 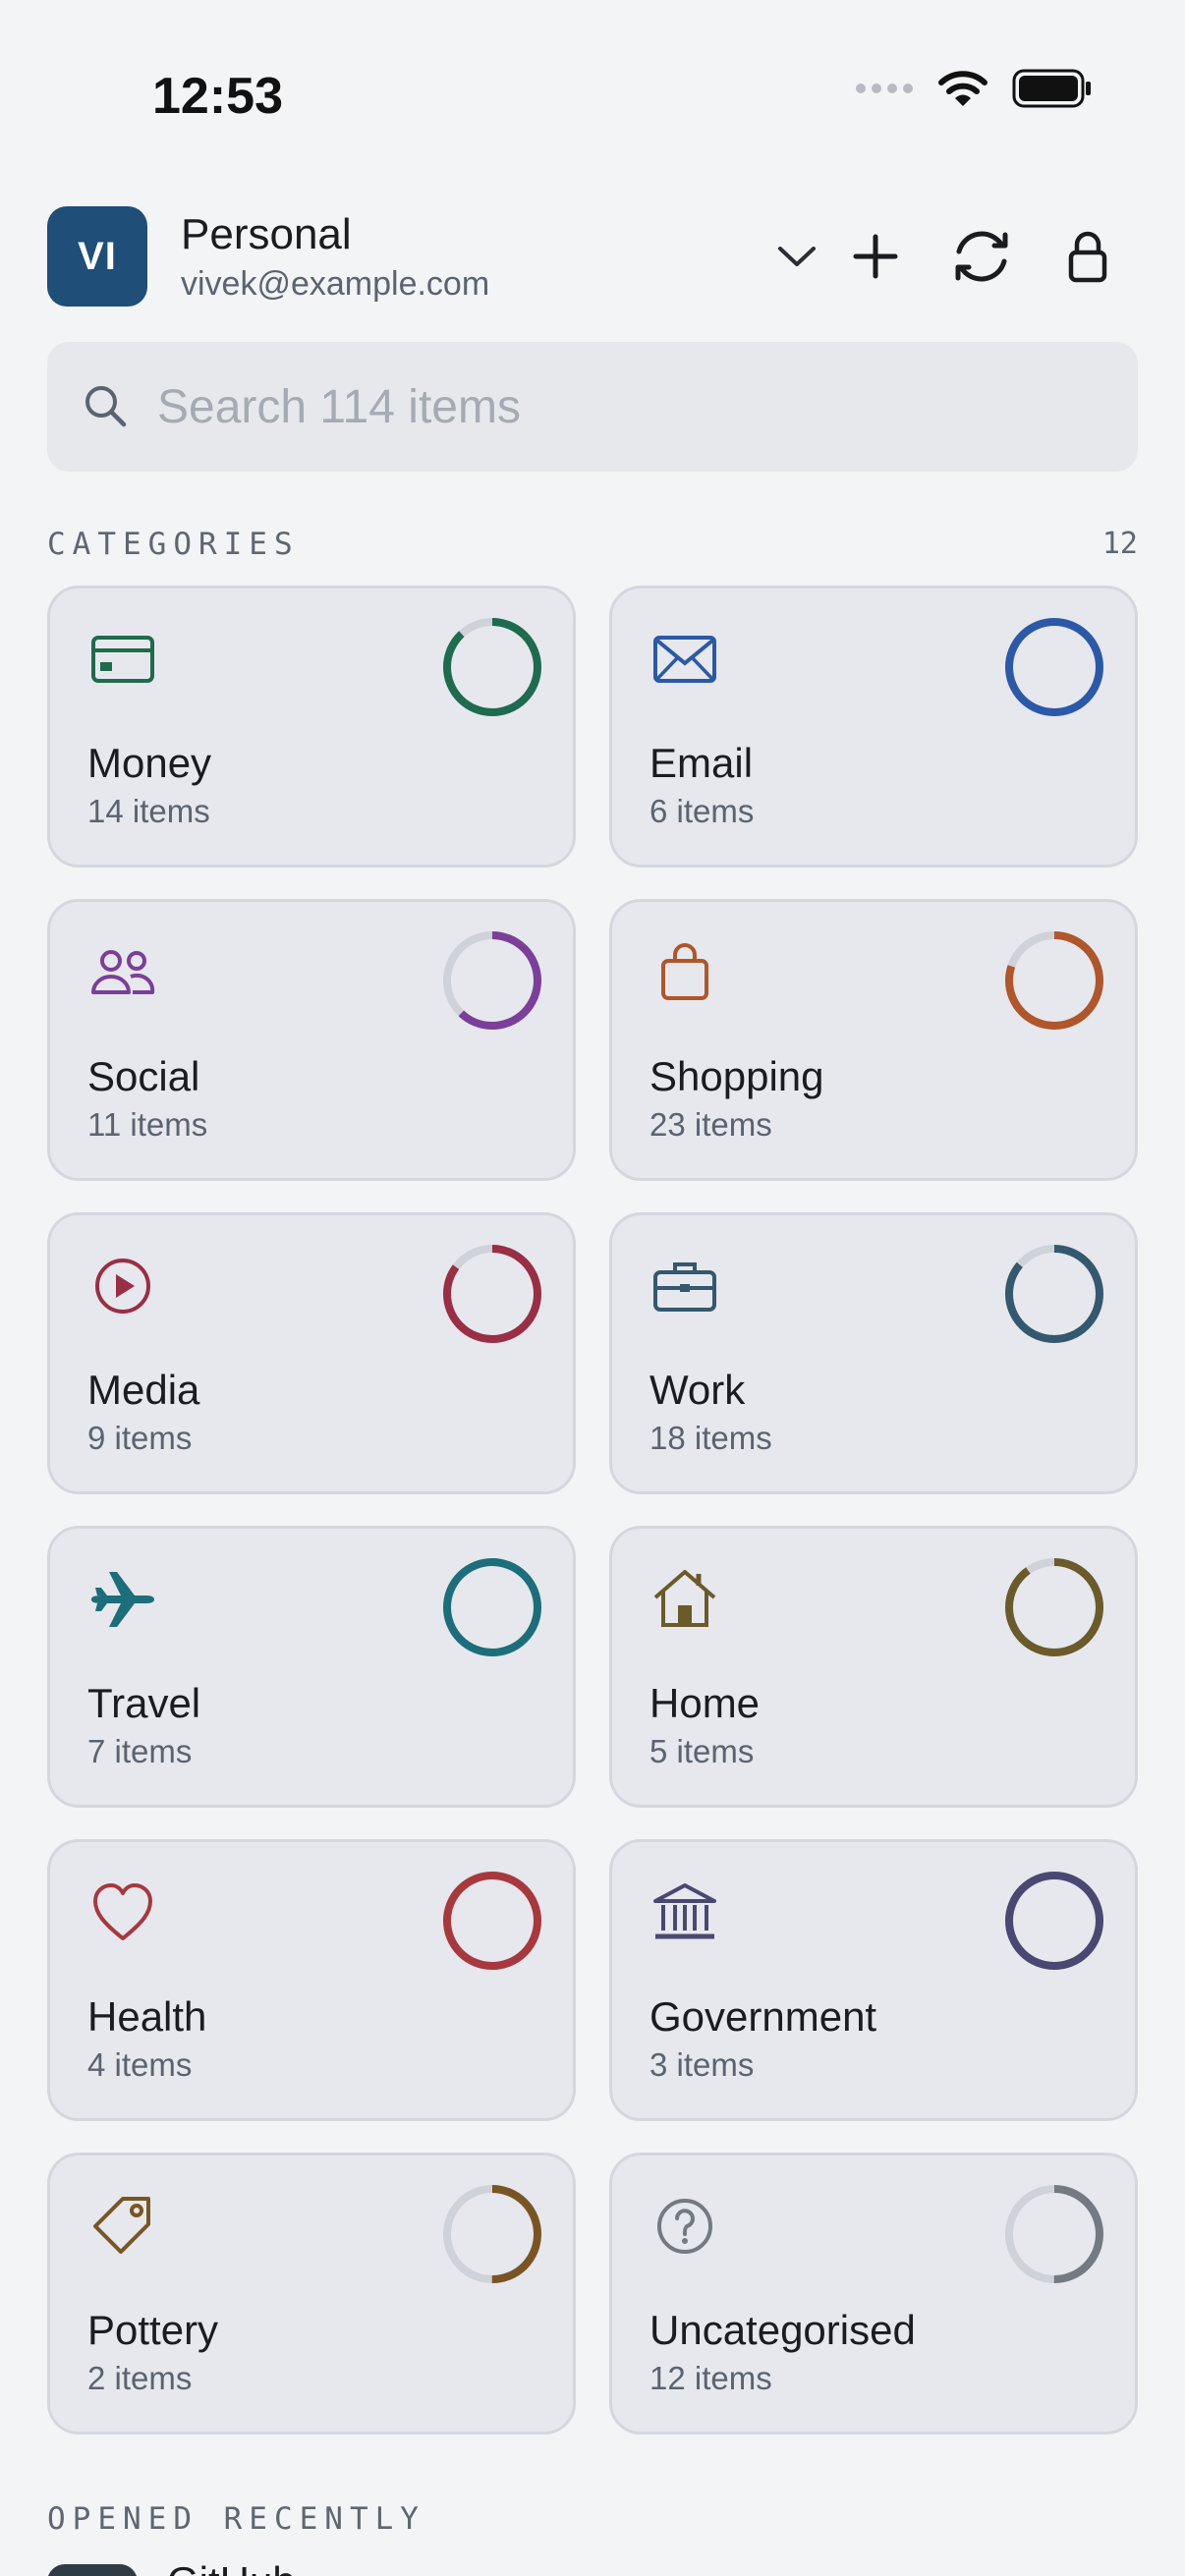 What do you see at coordinates (312, 727) in the screenshot?
I see `category-card-money: Money 14 items` at bounding box center [312, 727].